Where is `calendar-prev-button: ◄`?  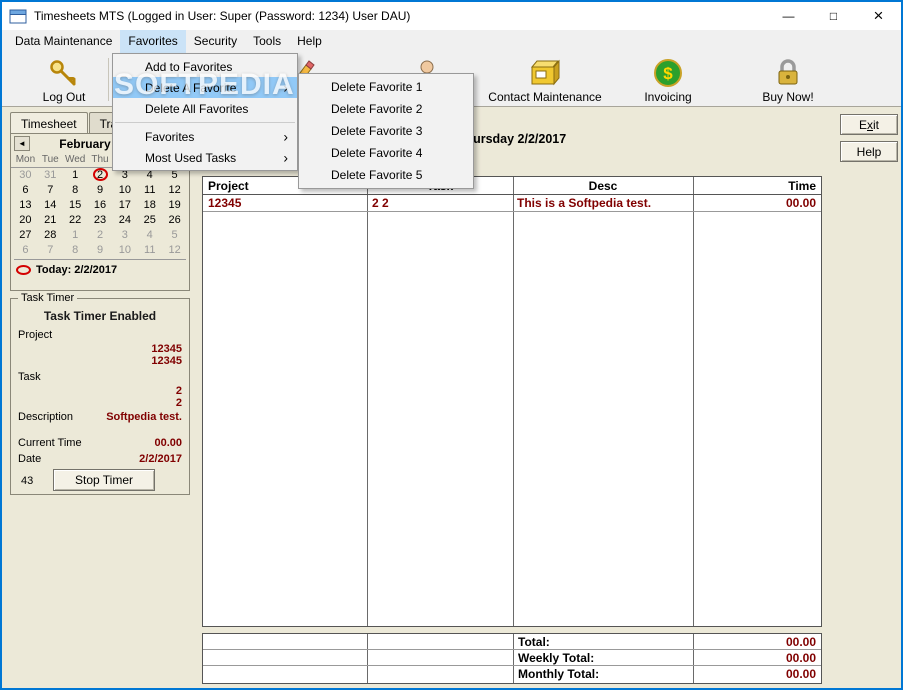
calendar-prev-button: ◄ is located at coordinates (22, 143).